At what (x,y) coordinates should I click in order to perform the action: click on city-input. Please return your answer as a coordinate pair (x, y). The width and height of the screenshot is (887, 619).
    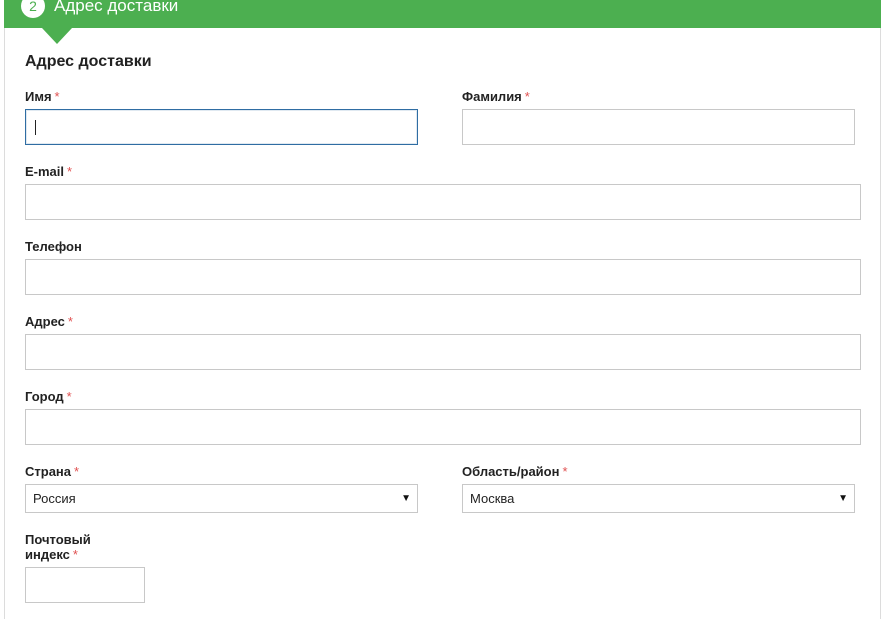
    Looking at the image, I should click on (443, 427).